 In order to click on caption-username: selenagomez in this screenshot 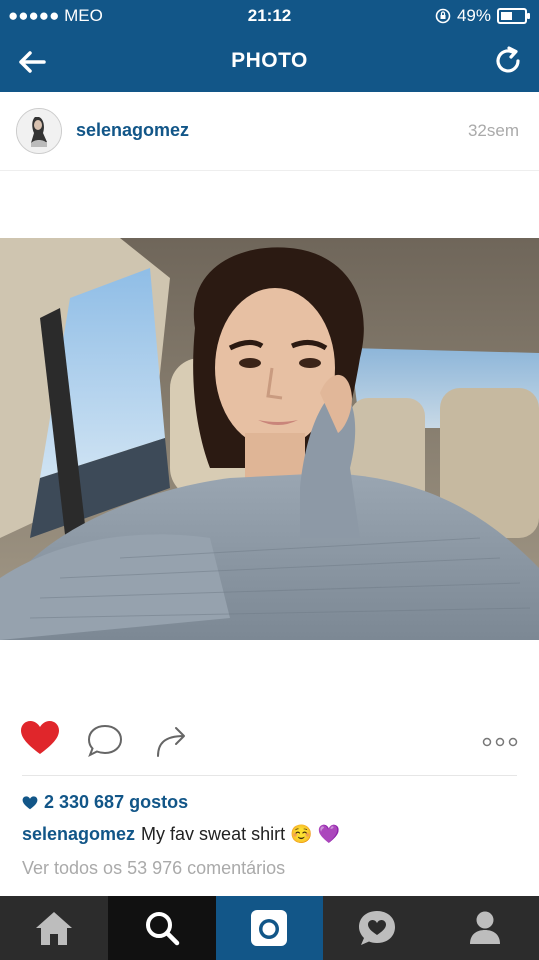, I will do `click(78, 834)`.